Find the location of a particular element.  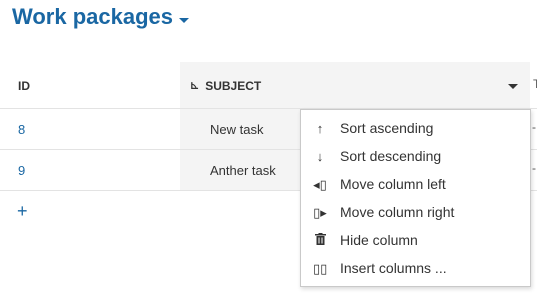

menu-item-label: Sort ascending is located at coordinates (387, 128).